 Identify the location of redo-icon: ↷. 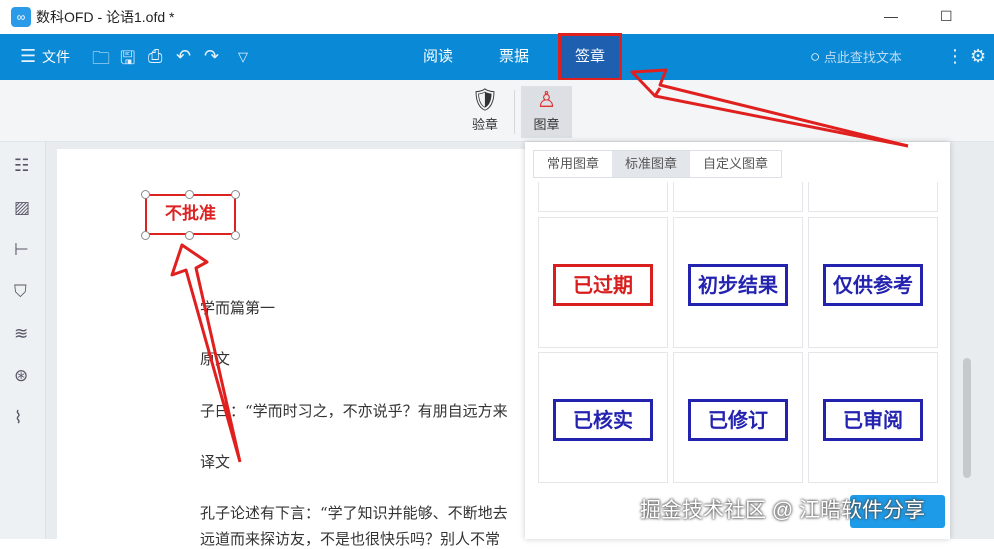
(211, 56).